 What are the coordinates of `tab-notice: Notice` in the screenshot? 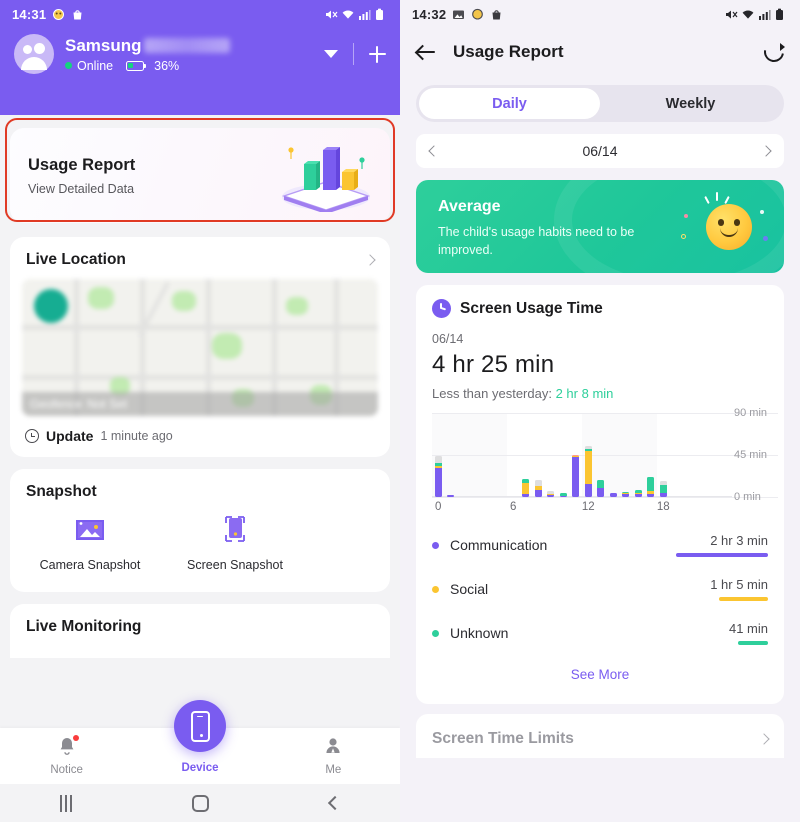 It's located at (66, 755).